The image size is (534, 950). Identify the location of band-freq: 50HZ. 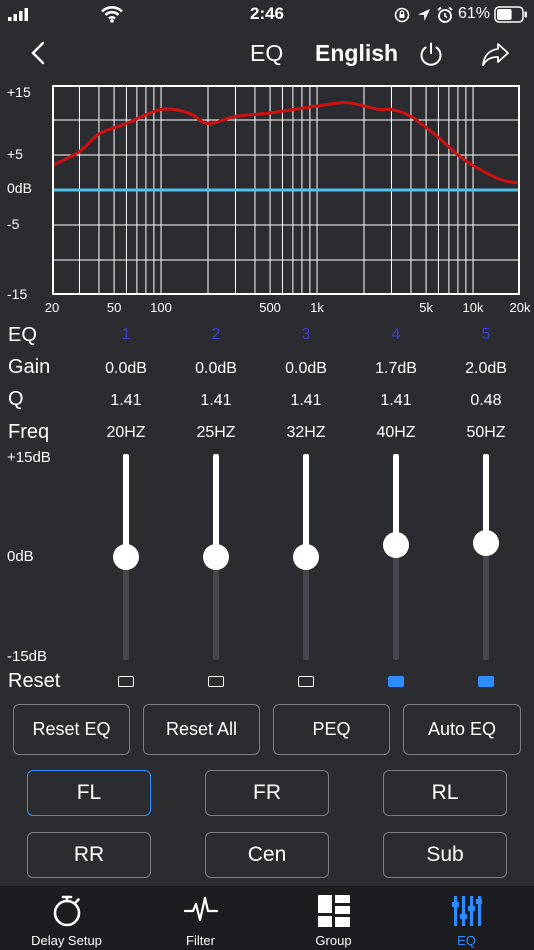
(486, 433).